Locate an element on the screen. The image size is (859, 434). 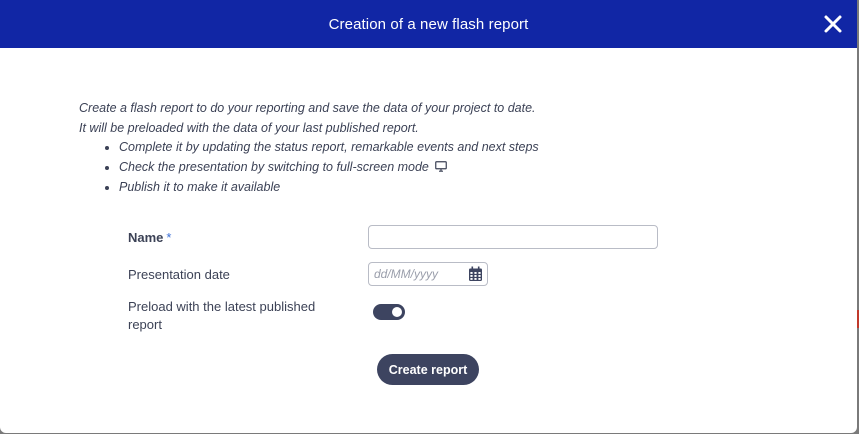
dialog-title: Creation of a new flash report is located at coordinates (428, 24).